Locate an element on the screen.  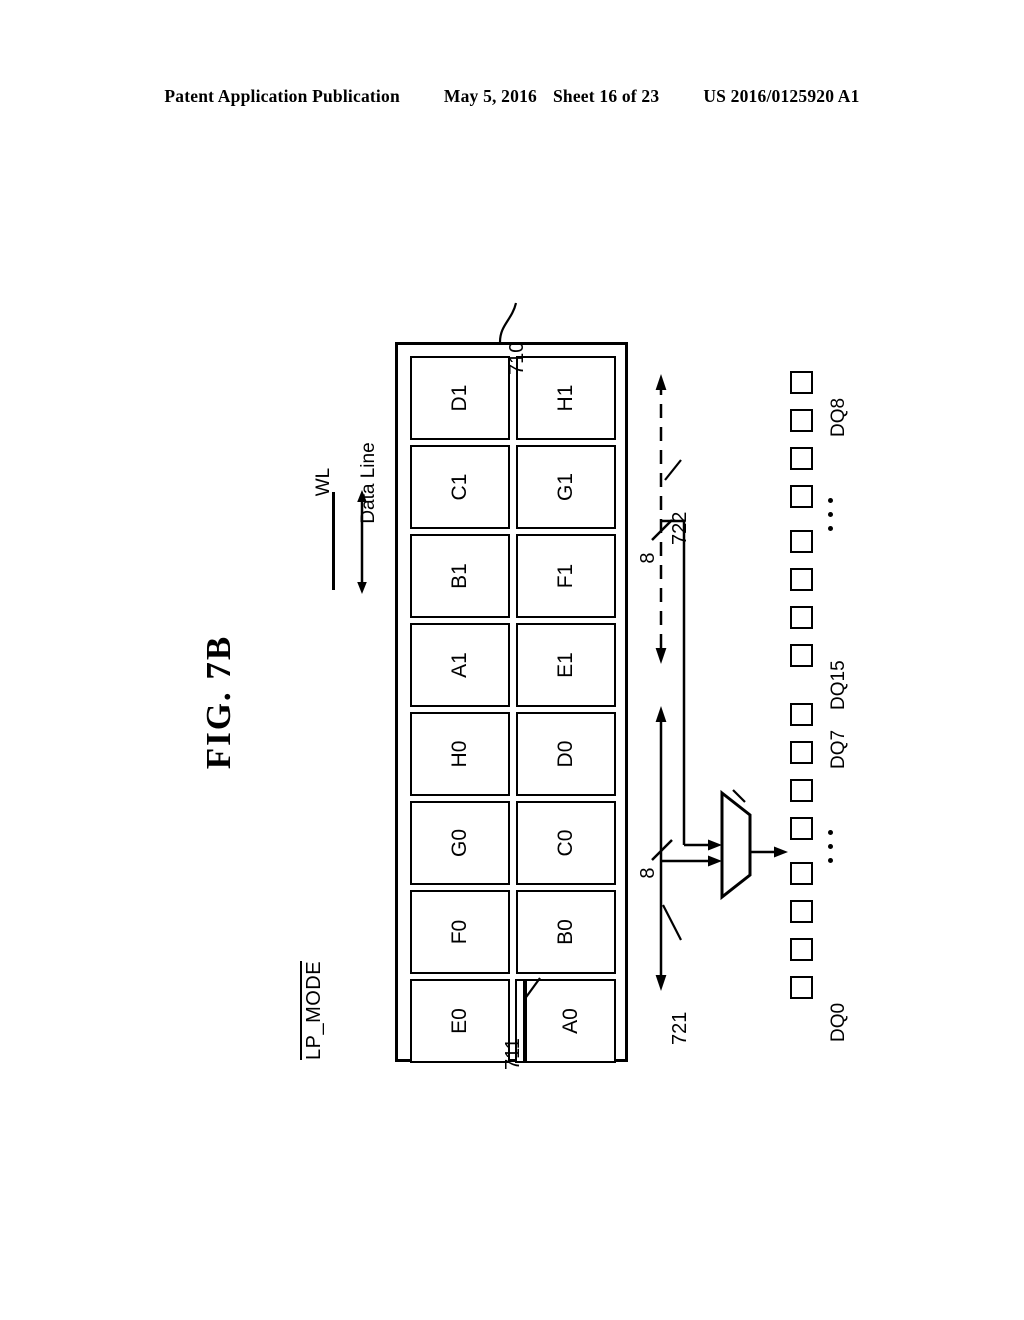
memory-cell-label: G1 is located at coordinates (565, 487).